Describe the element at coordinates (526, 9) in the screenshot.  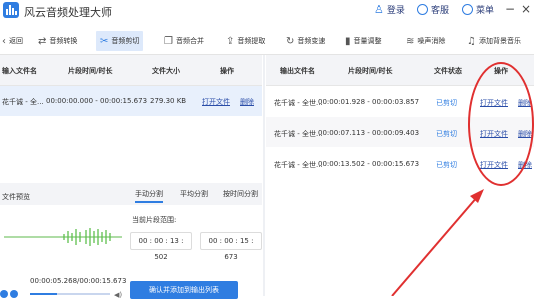
I see `close-button: ×` at that location.